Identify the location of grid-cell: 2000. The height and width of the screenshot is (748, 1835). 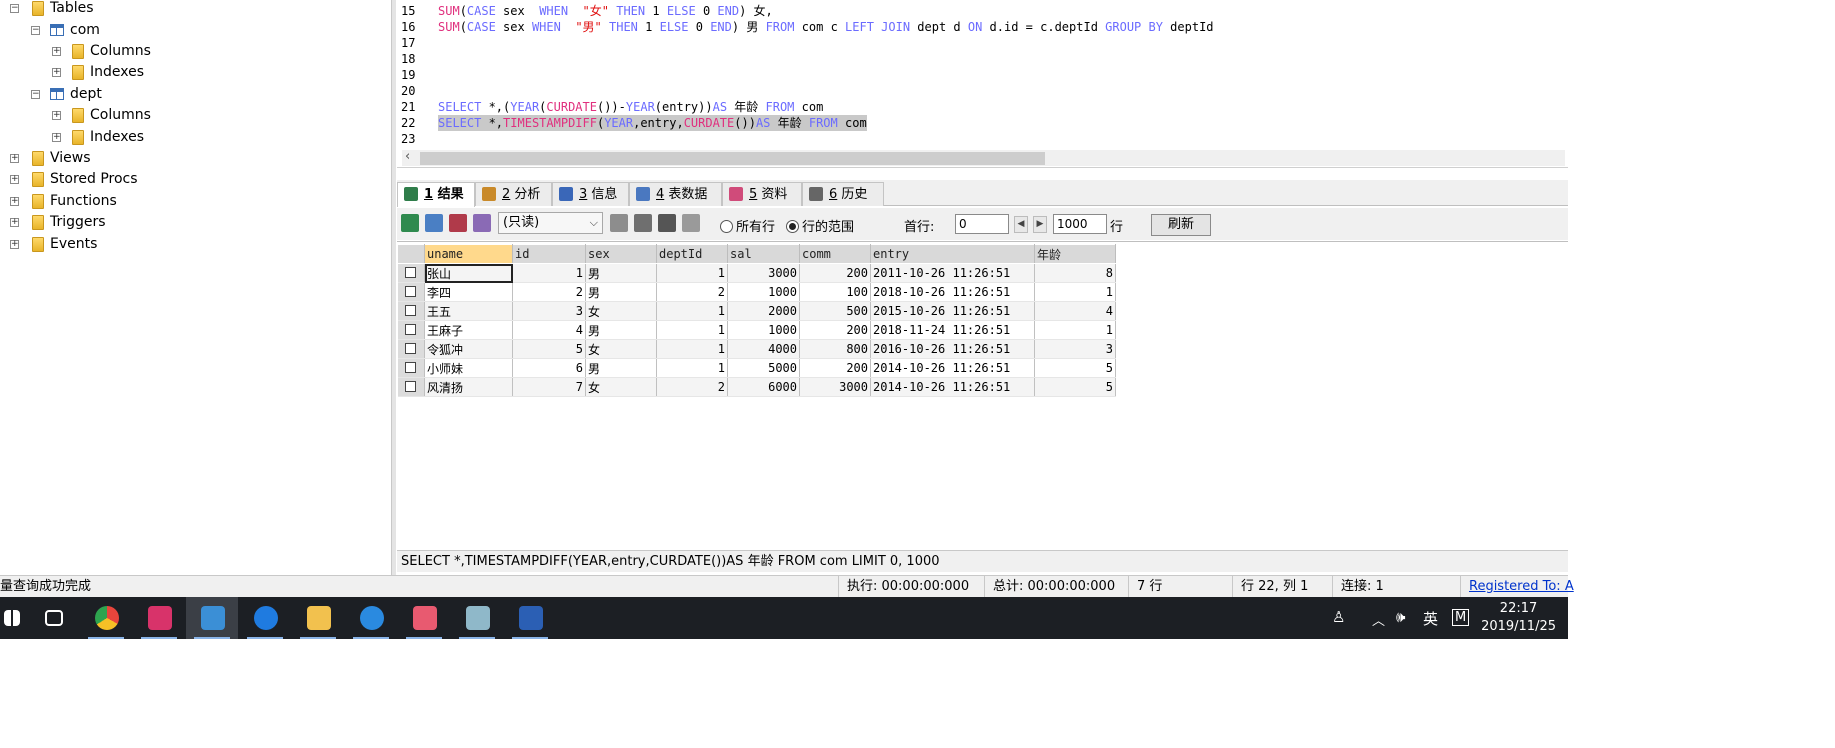
(763, 311).